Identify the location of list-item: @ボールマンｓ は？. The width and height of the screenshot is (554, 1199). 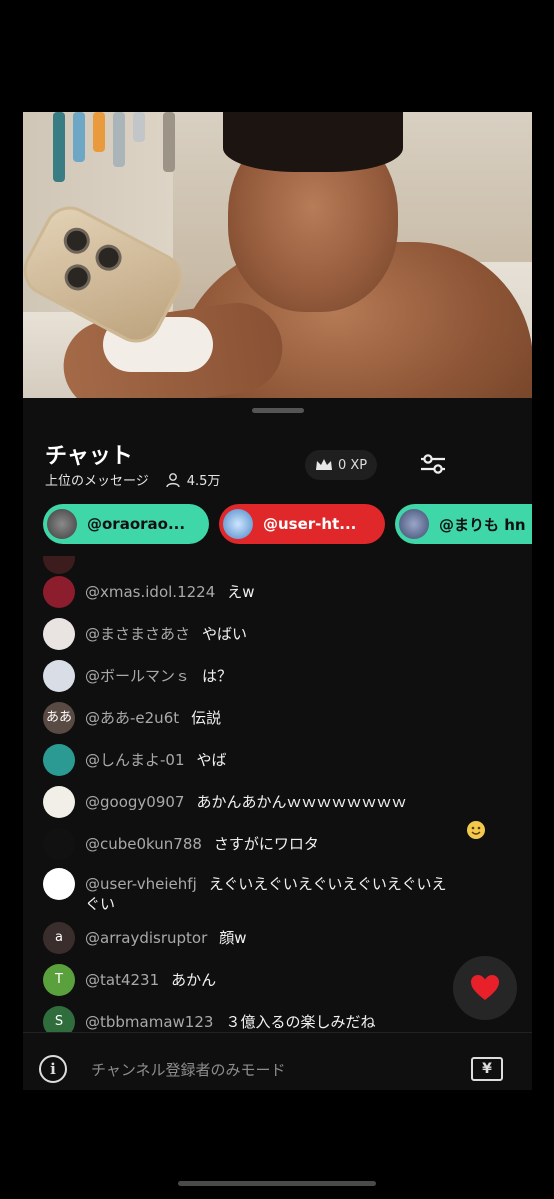
(278, 676).